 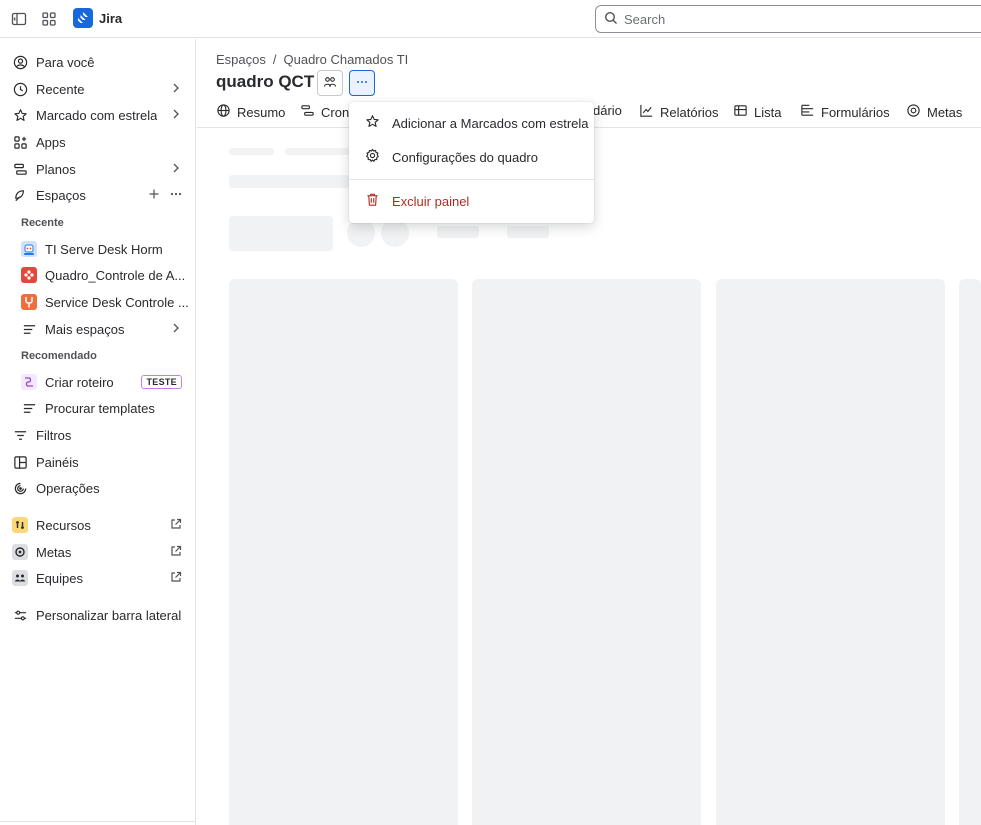 What do you see at coordinates (54, 552) in the screenshot?
I see `sidebar-item-label: Metas` at bounding box center [54, 552].